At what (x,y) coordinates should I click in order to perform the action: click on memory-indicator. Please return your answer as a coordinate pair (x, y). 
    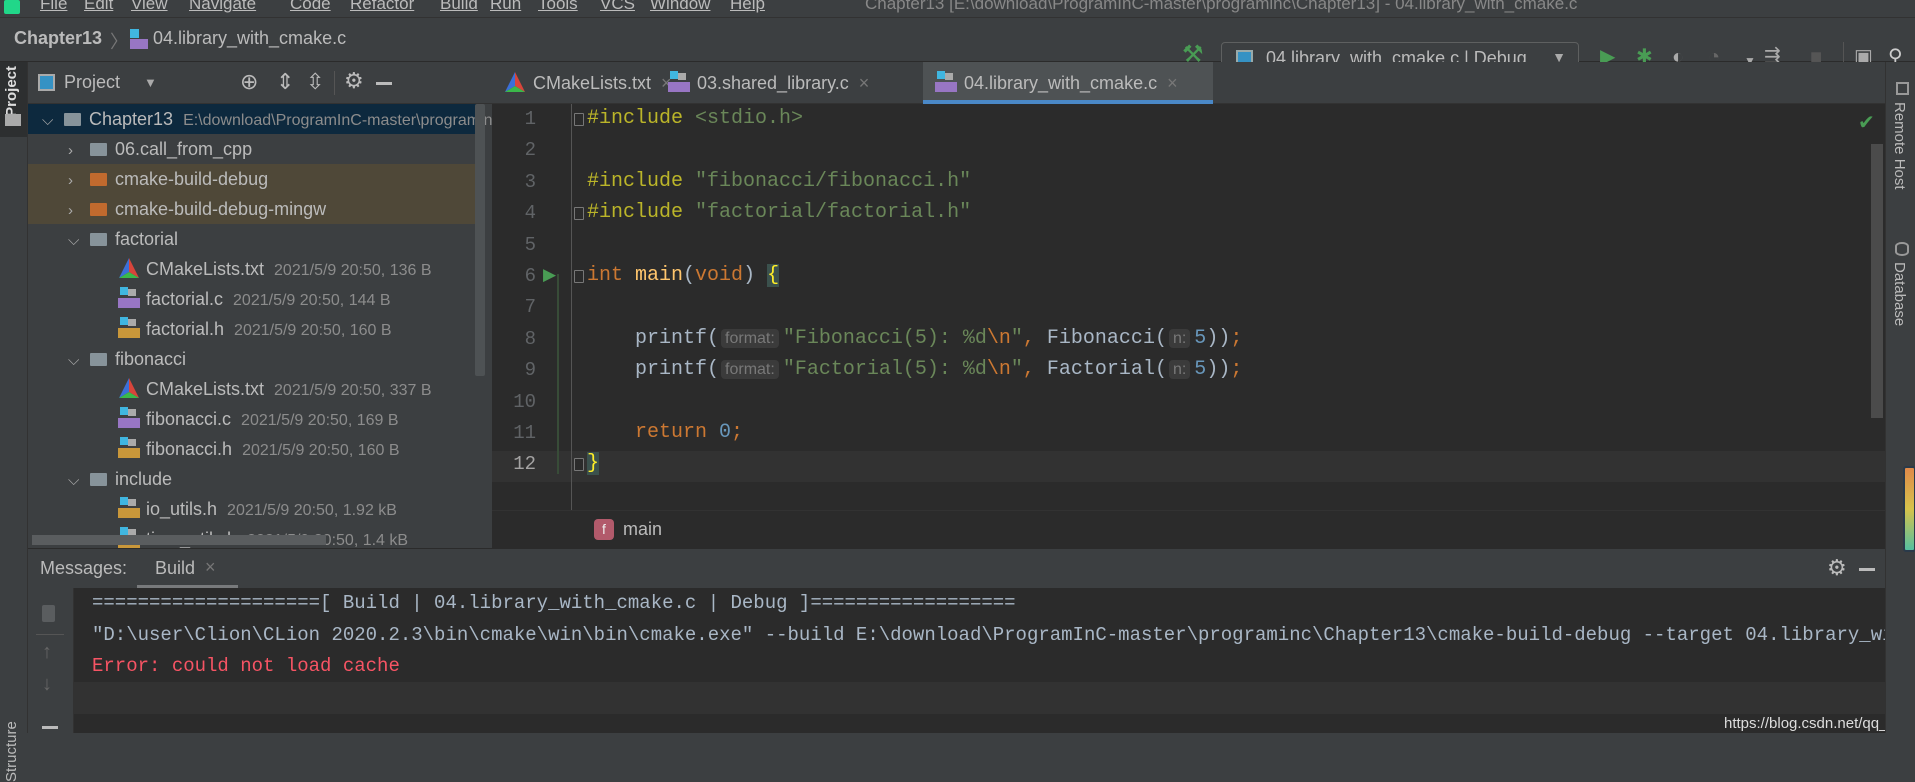
    Looking at the image, I should click on (1909, 509).